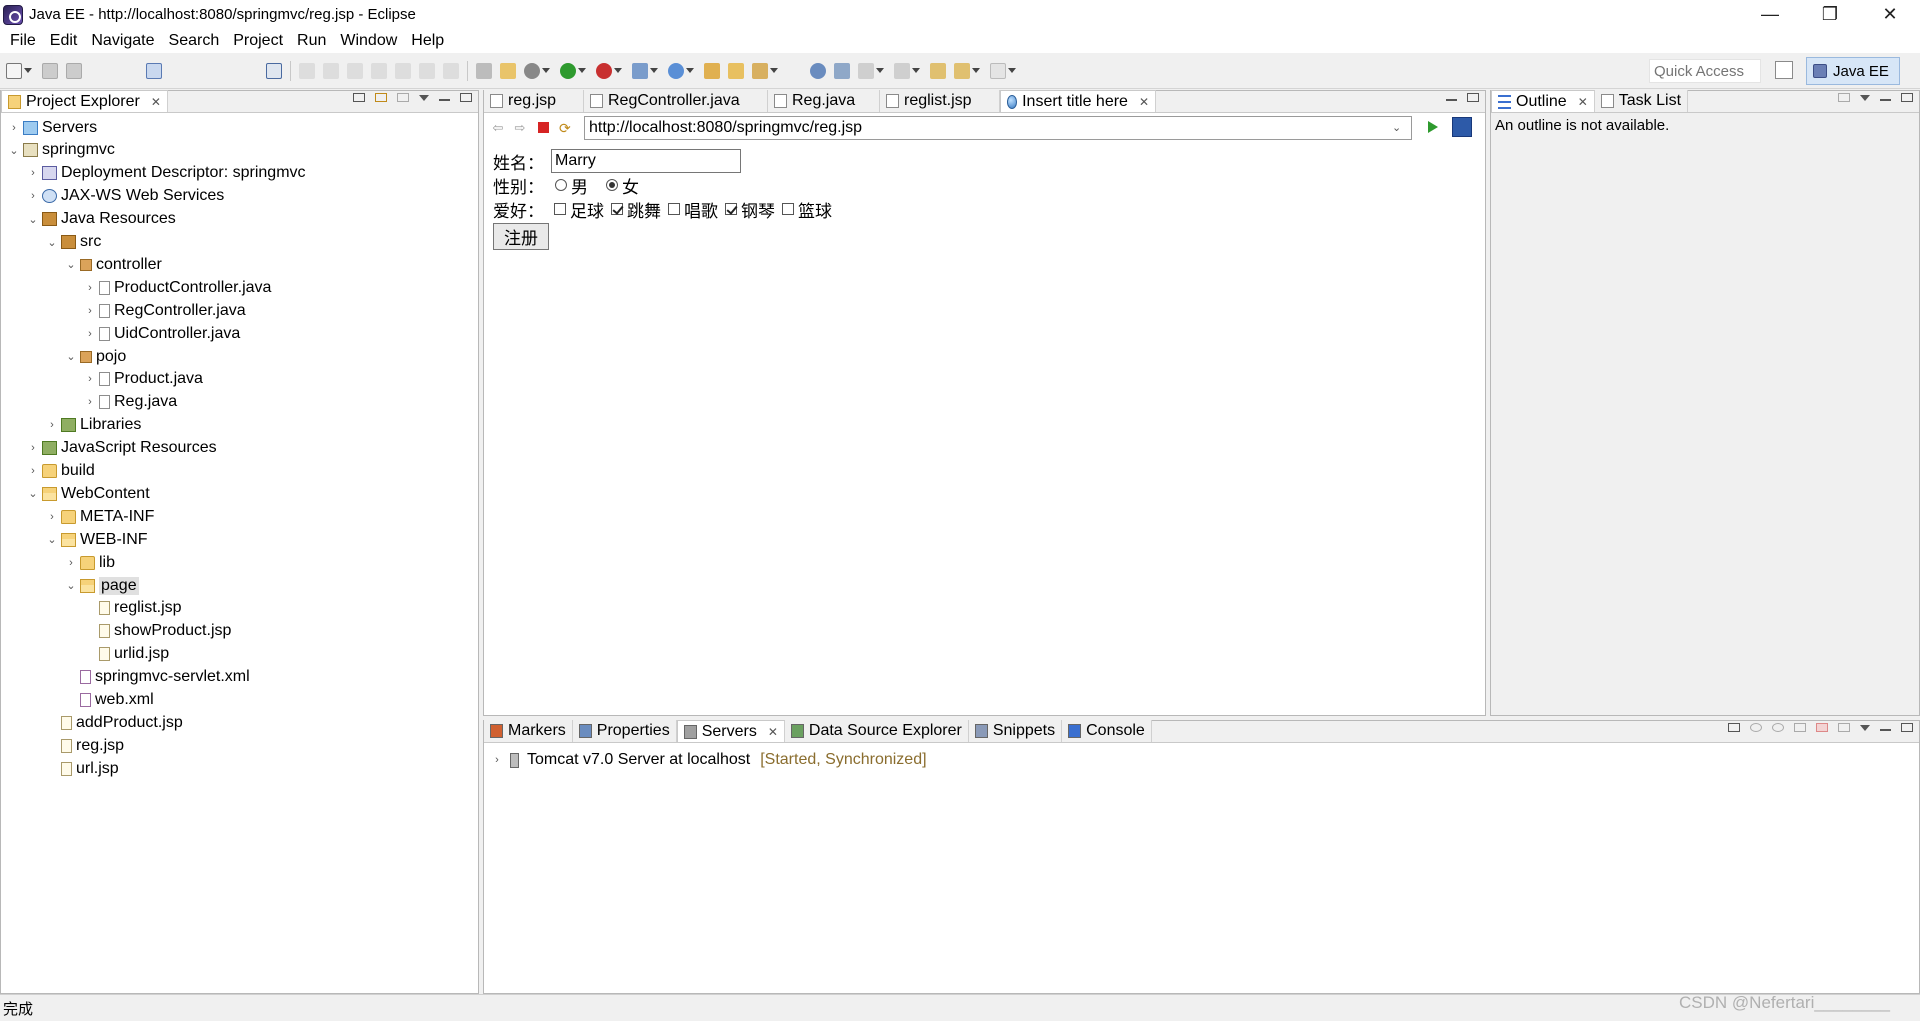  What do you see at coordinates (50, 70) in the screenshot?
I see `save-icon` at bounding box center [50, 70].